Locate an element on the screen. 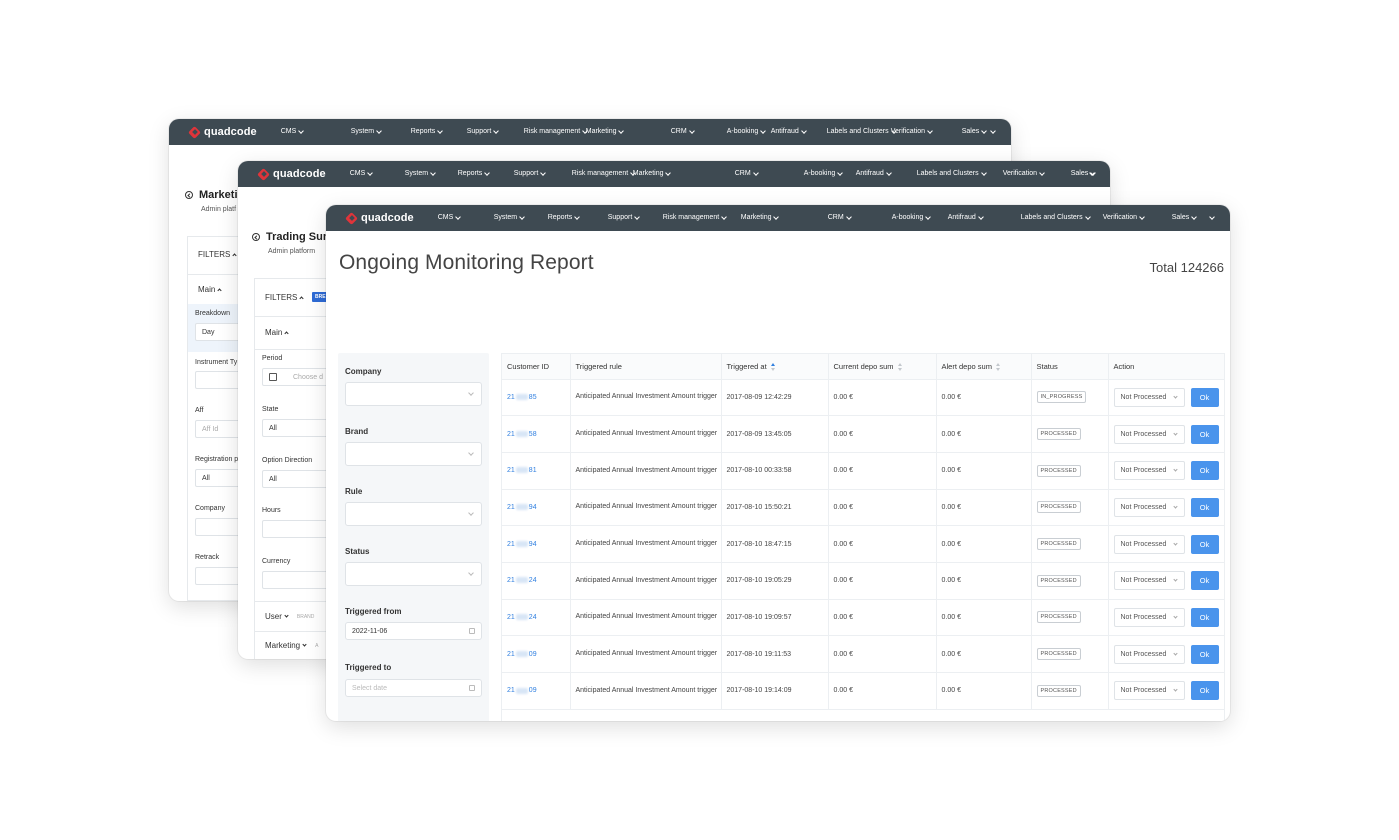 The image size is (1399, 840). user-section-toggle: User BRAND is located at coordinates (289, 616).